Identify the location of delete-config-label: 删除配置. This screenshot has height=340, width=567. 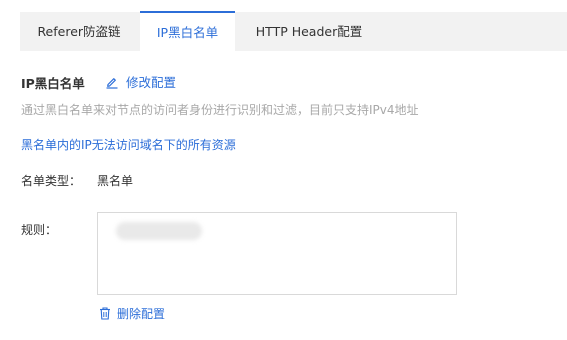
(141, 314).